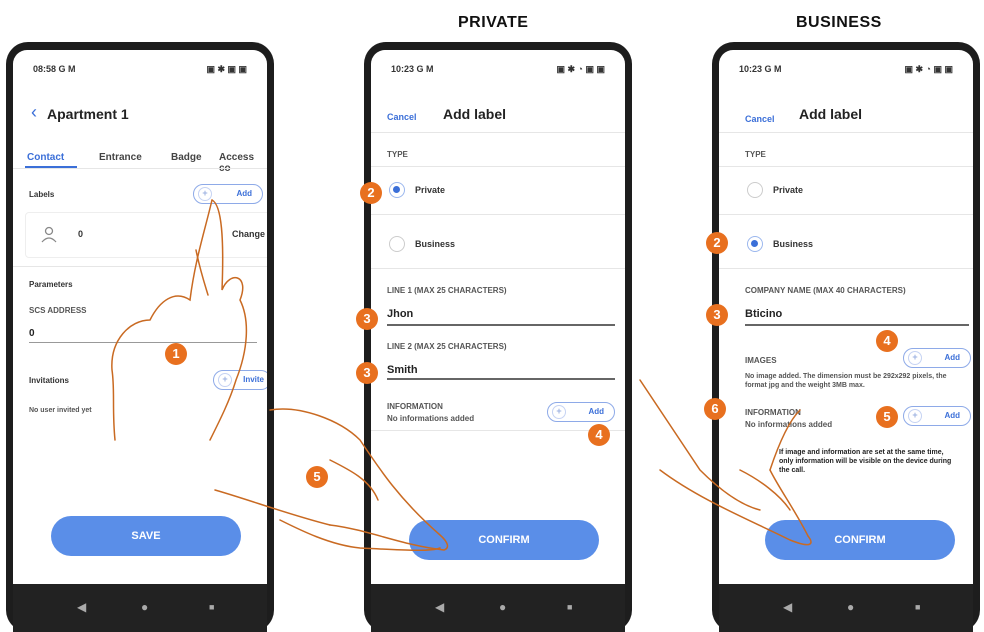 The image size is (984, 632). What do you see at coordinates (49, 234) in the screenshot?
I see `user-icon` at bounding box center [49, 234].